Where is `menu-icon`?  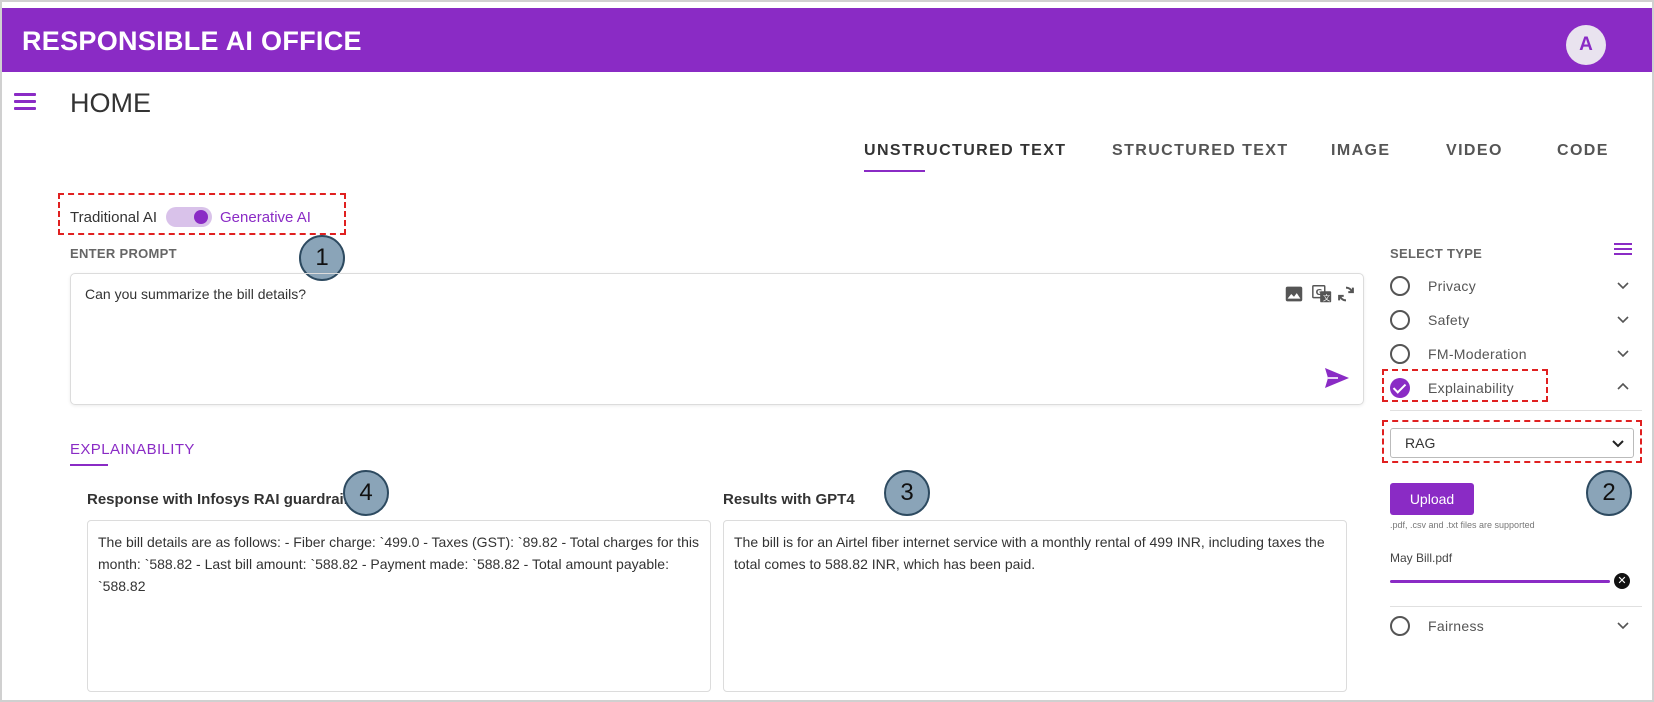
menu-icon is located at coordinates (25, 101).